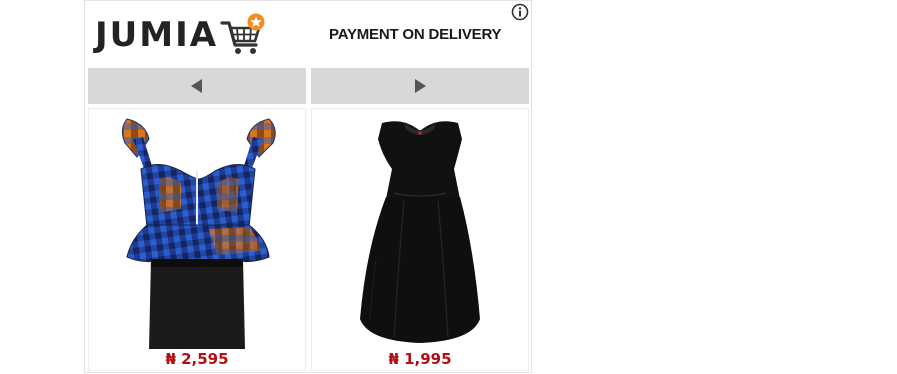 The image size is (897, 374). I want to click on ad-header: JUMIA PAYMENT ON DELIVERY, so click(308, 34).